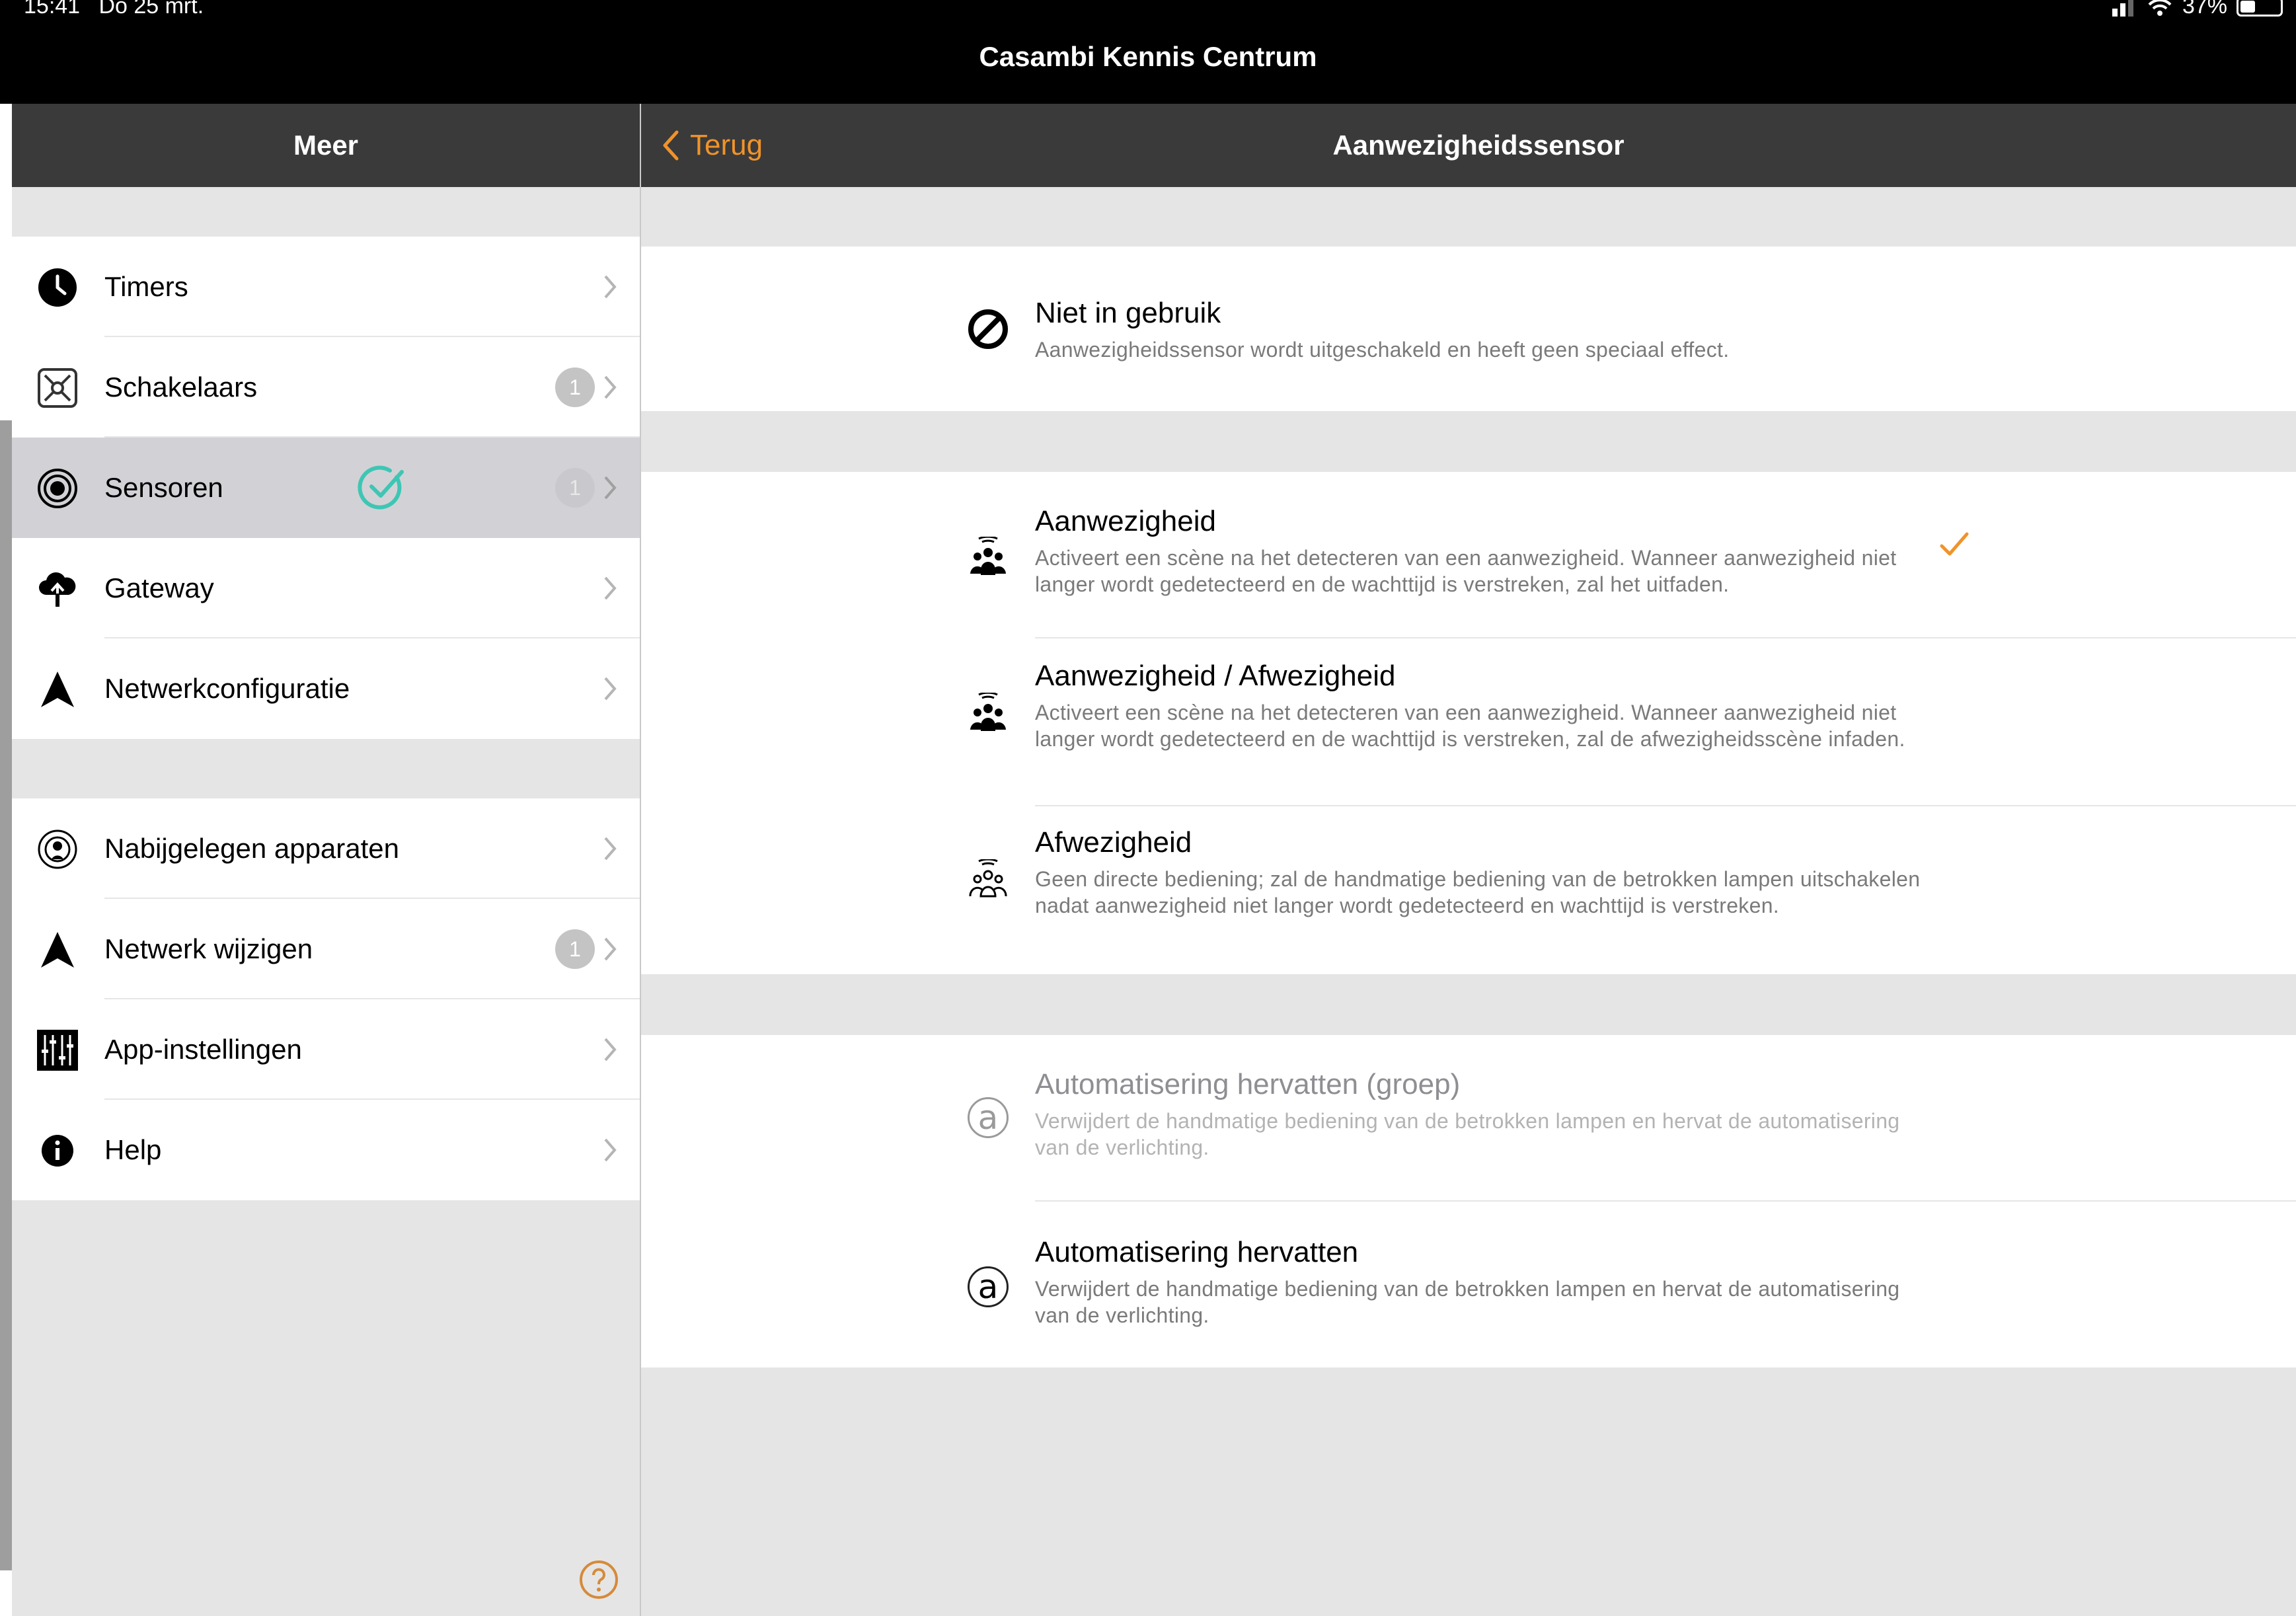 The height and width of the screenshot is (1616, 2296). Describe the element at coordinates (326, 1049) in the screenshot. I see `sidebar-item-app-instellingen: App-instellingen` at that location.